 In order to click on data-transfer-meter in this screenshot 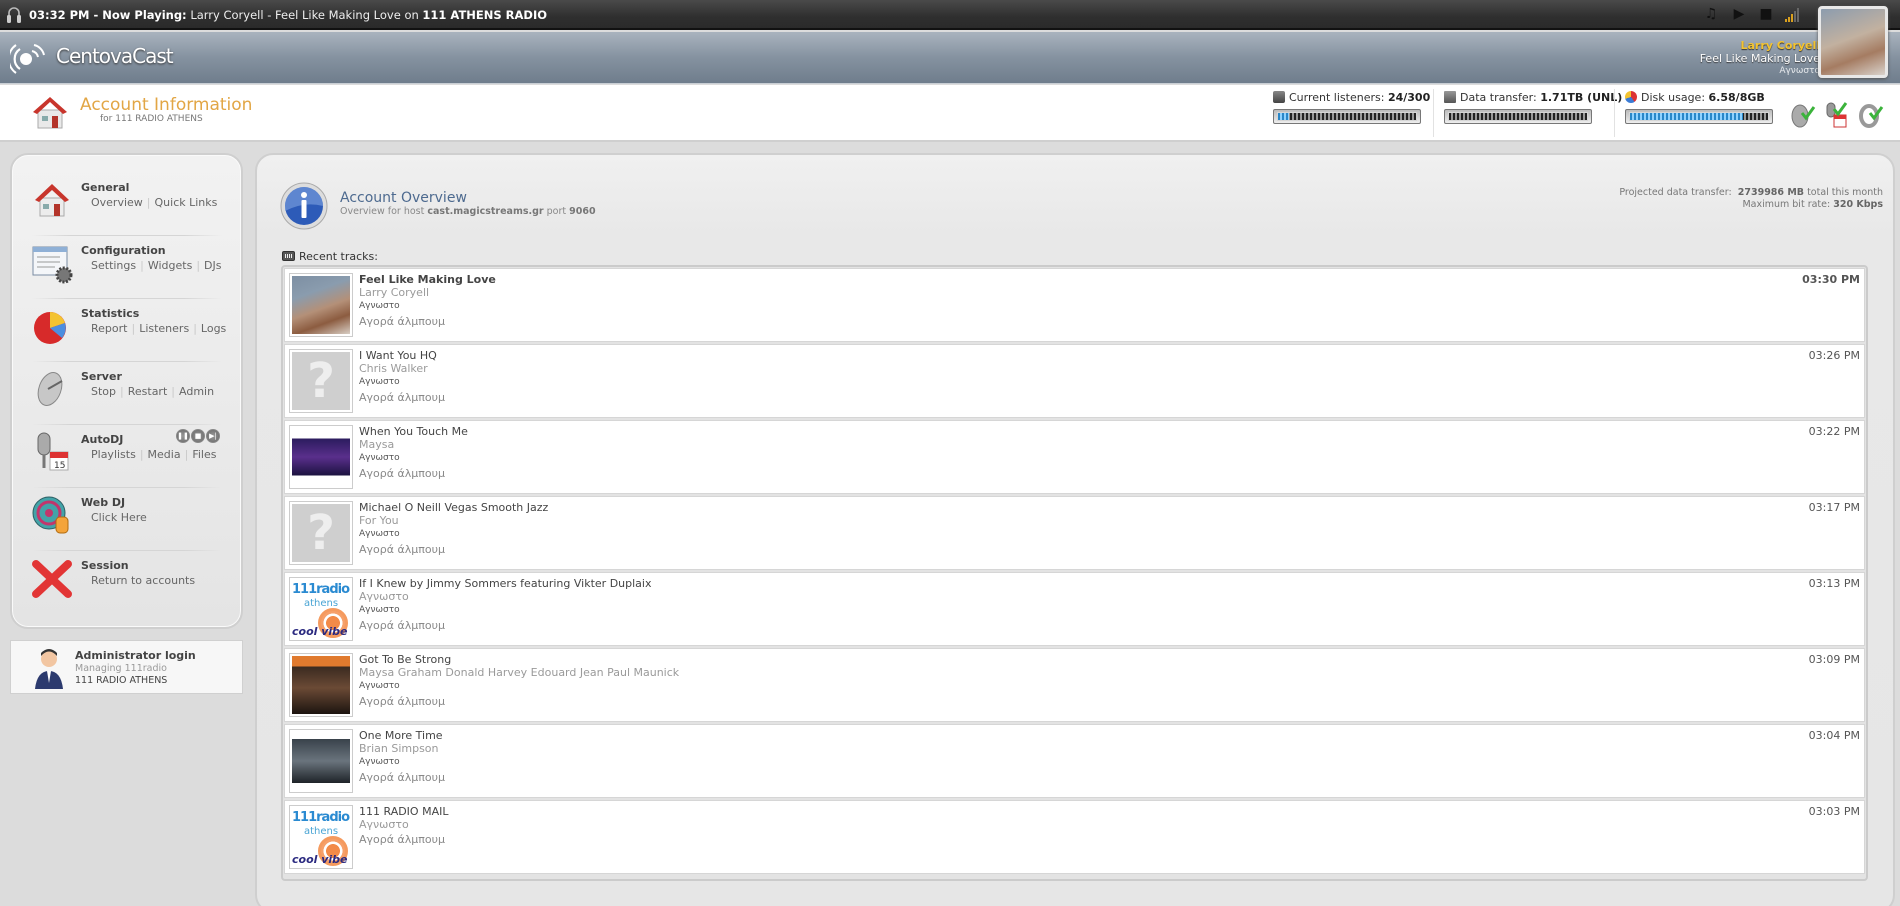, I will do `click(1518, 116)`.